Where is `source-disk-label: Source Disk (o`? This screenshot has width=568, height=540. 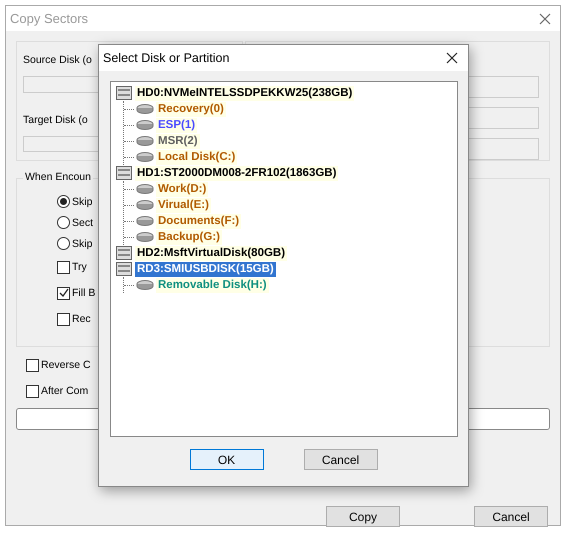
source-disk-label: Source Disk (o is located at coordinates (57, 60).